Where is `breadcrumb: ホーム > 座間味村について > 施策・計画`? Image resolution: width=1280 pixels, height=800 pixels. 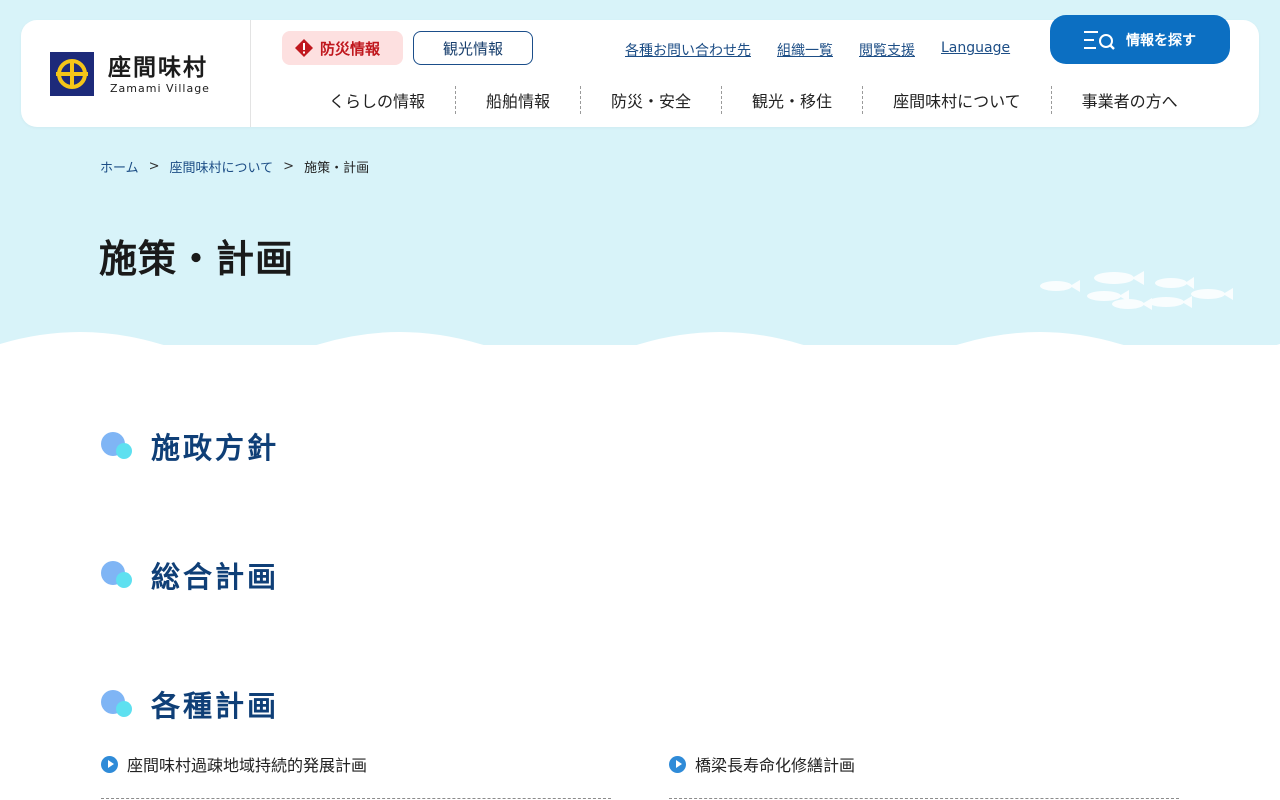
breadcrumb: ホーム > 座間味村について > 施策・計画 is located at coordinates (234, 166).